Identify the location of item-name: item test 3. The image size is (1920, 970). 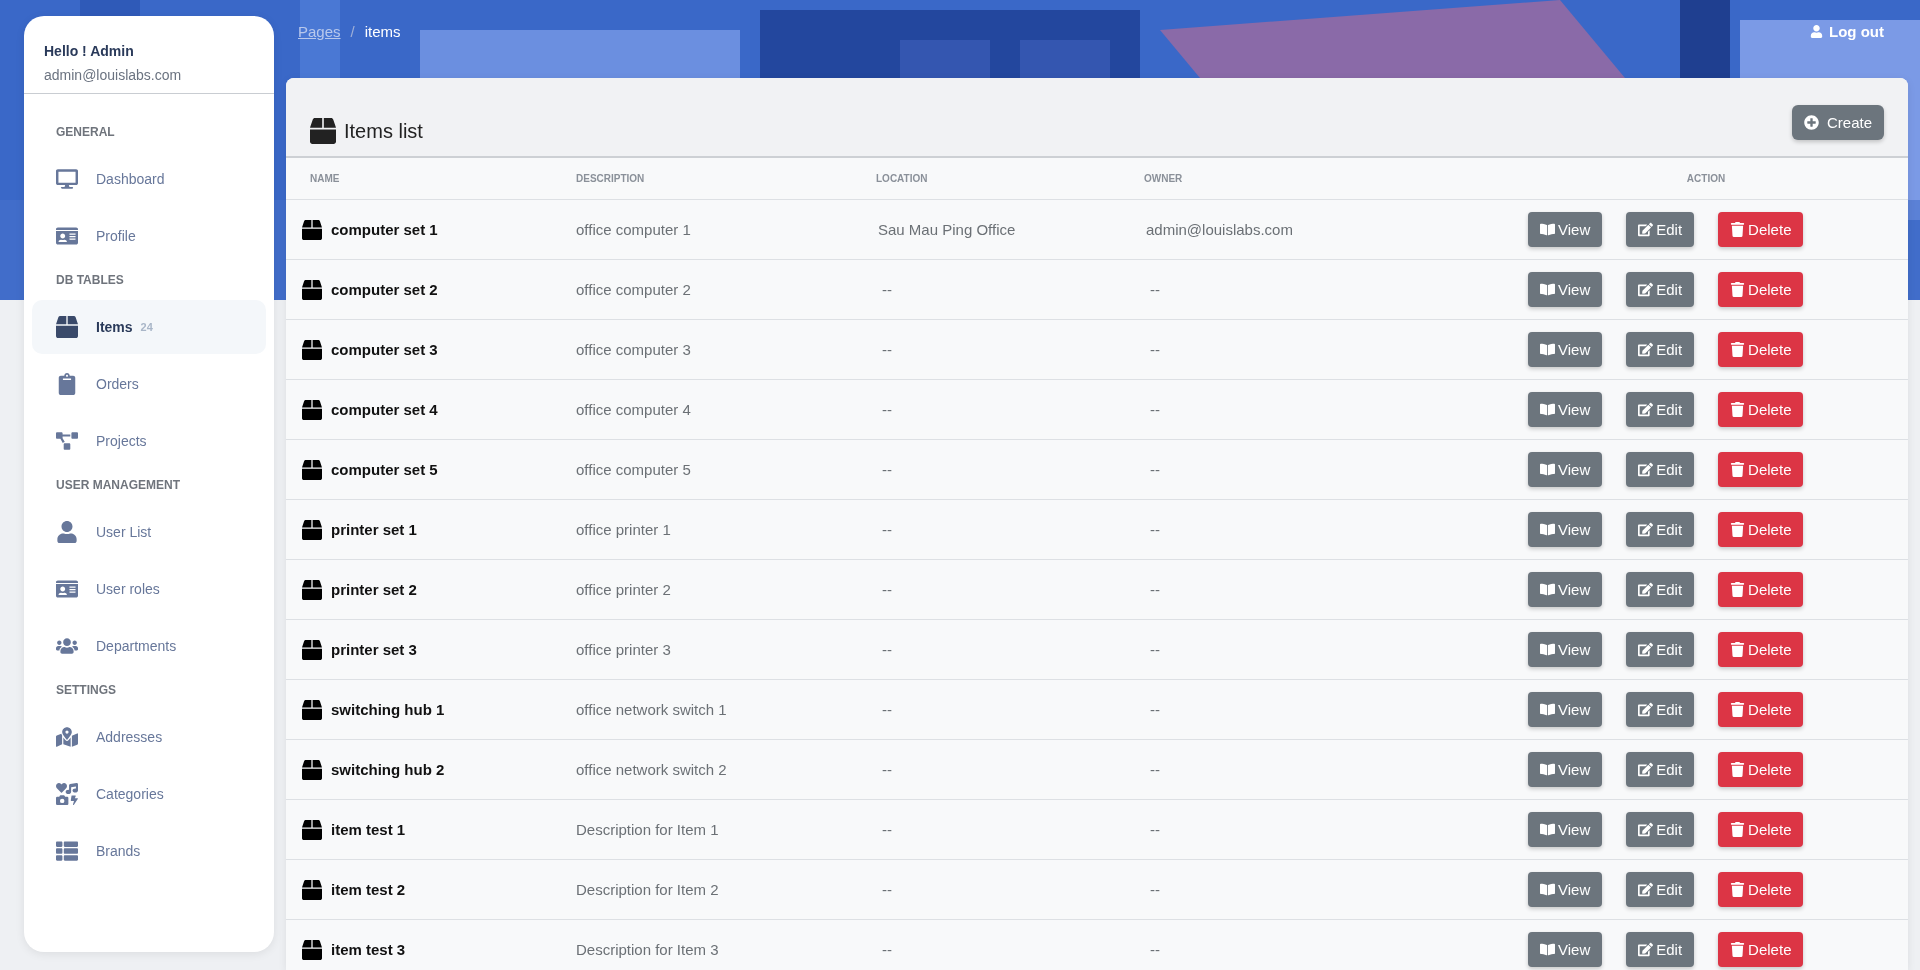
(368, 949).